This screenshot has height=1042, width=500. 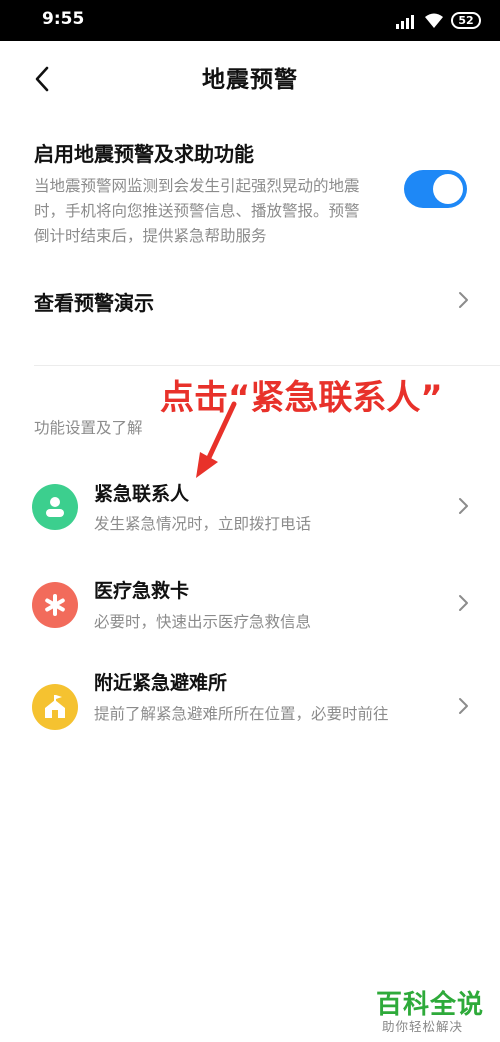 I want to click on page-title: 地震预警, so click(x=250, y=80).